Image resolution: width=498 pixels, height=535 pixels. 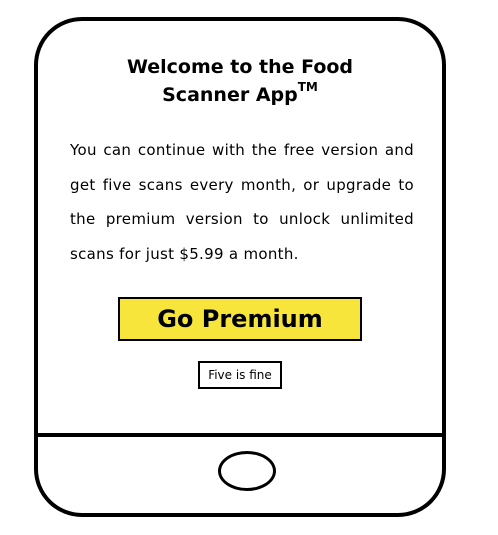 I want to click on welcome-title-line2: Scanner App, so click(x=230, y=95).